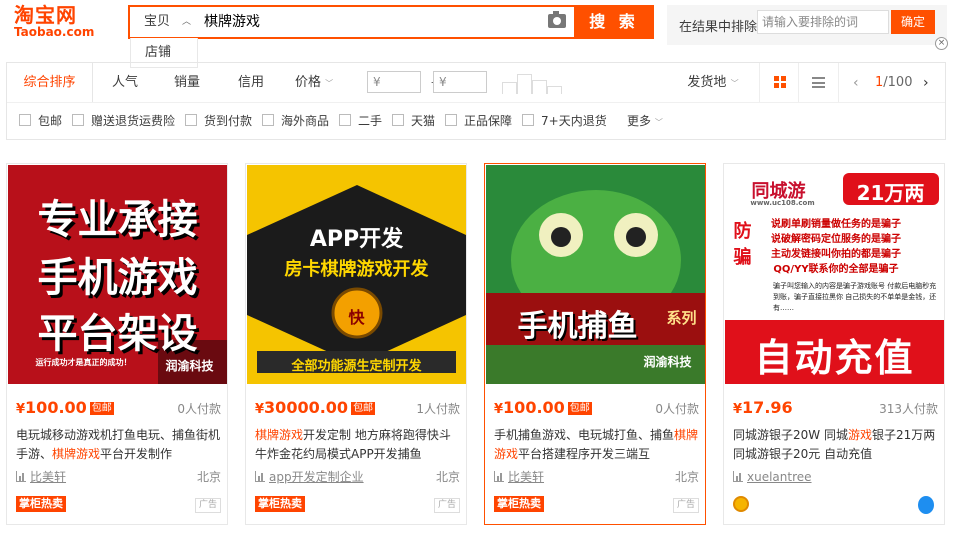  What do you see at coordinates (557, 19) in the screenshot?
I see `camera-icon` at bounding box center [557, 19].